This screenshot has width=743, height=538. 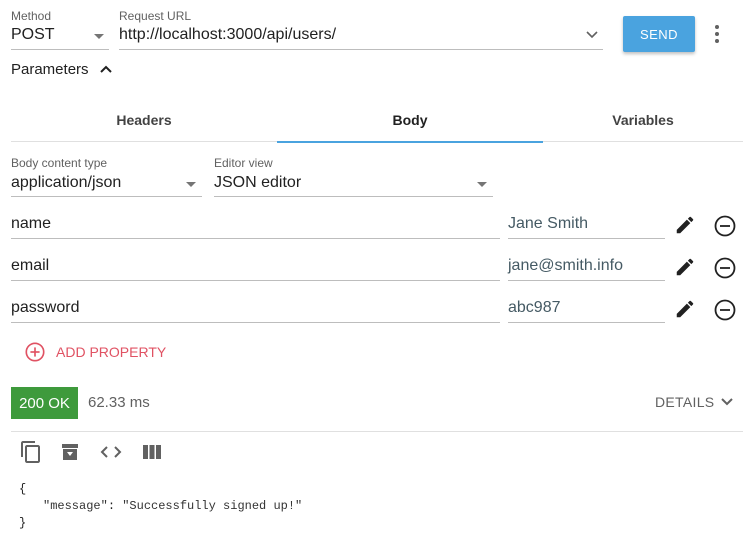 I want to click on property-row: password abc987, so click(x=371, y=308).